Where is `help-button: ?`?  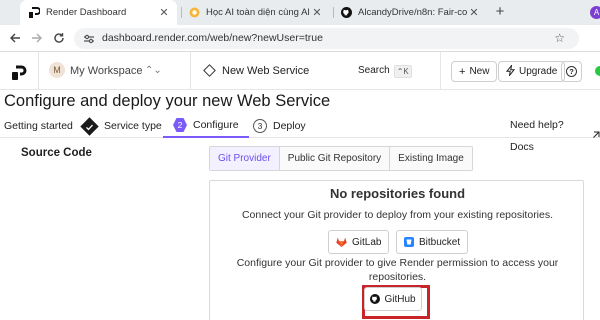
help-button: ? is located at coordinates (571, 71).